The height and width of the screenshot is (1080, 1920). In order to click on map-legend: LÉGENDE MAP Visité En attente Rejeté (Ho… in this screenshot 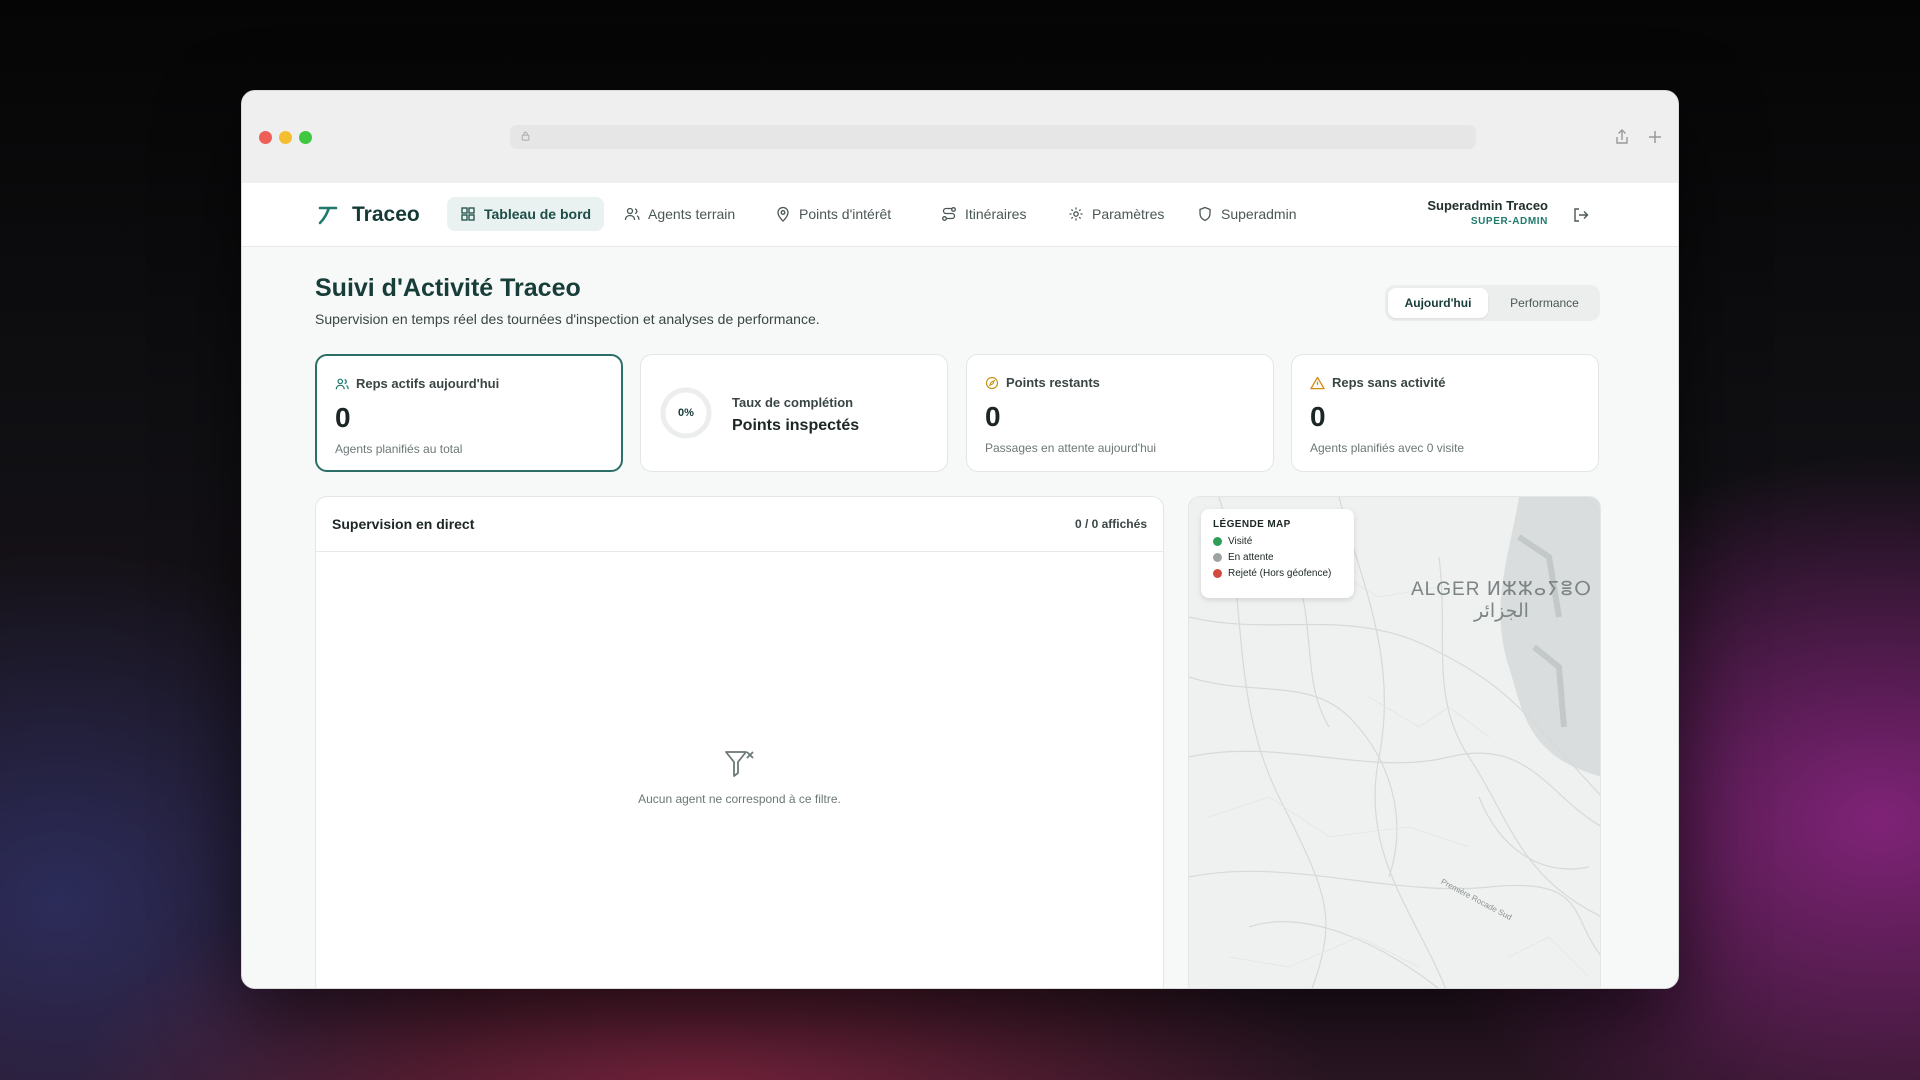, I will do `click(1277, 553)`.